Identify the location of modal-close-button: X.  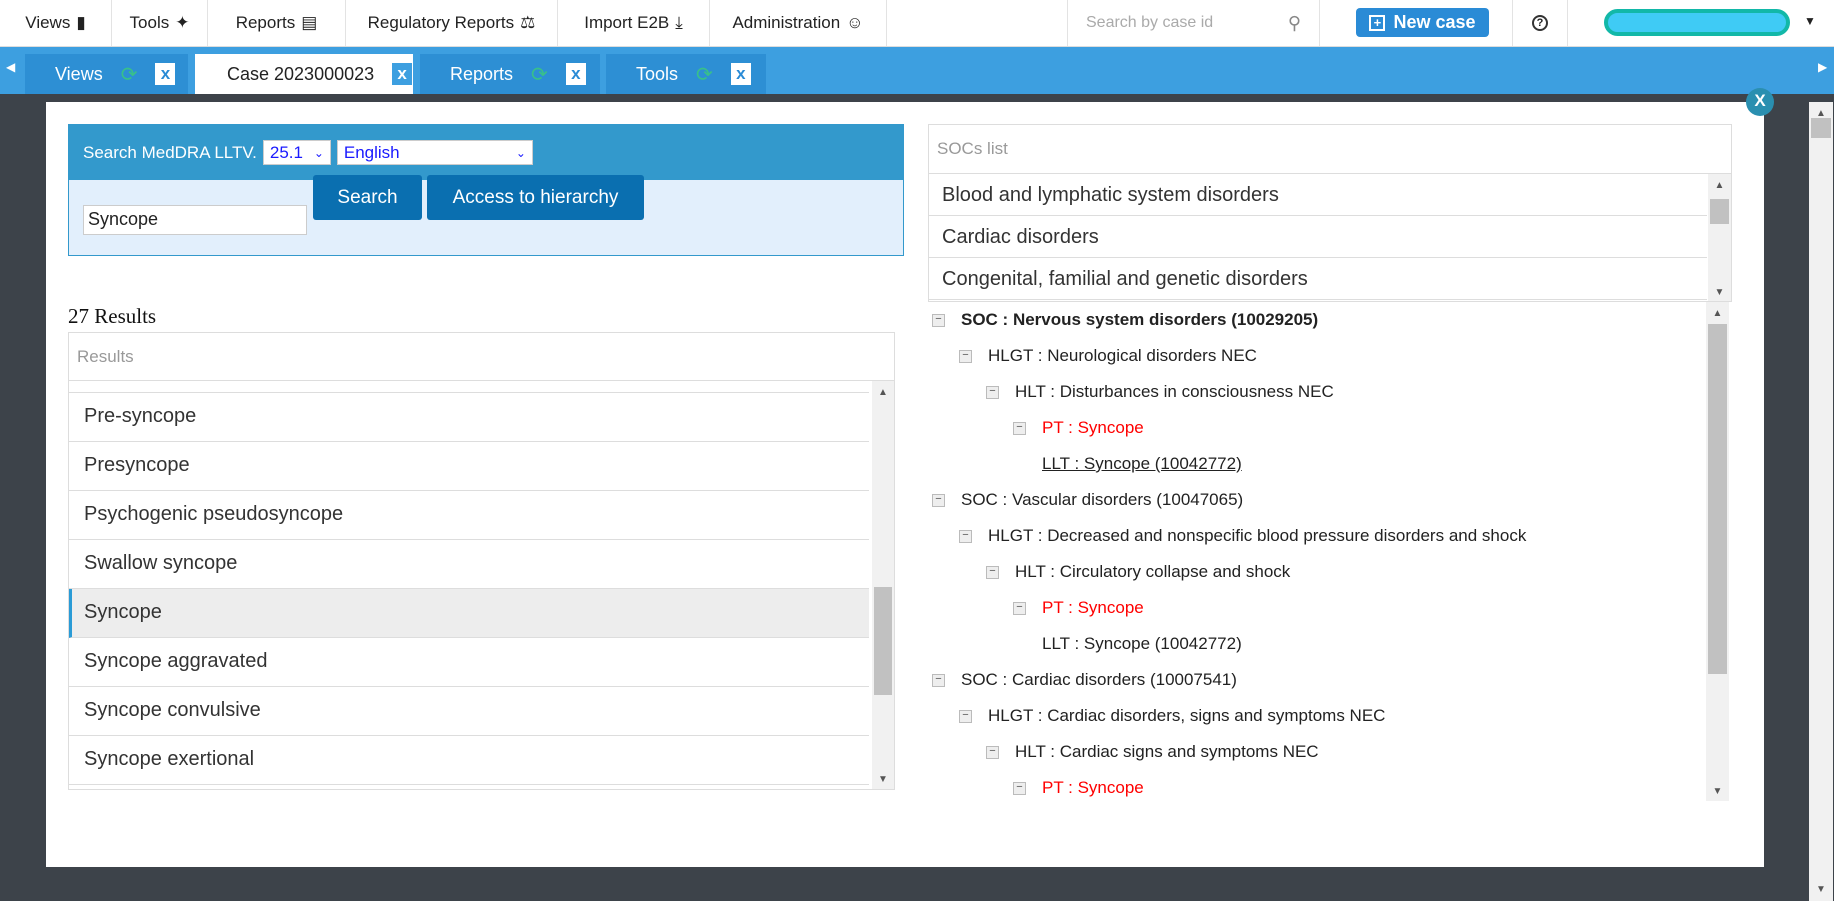
(1760, 102).